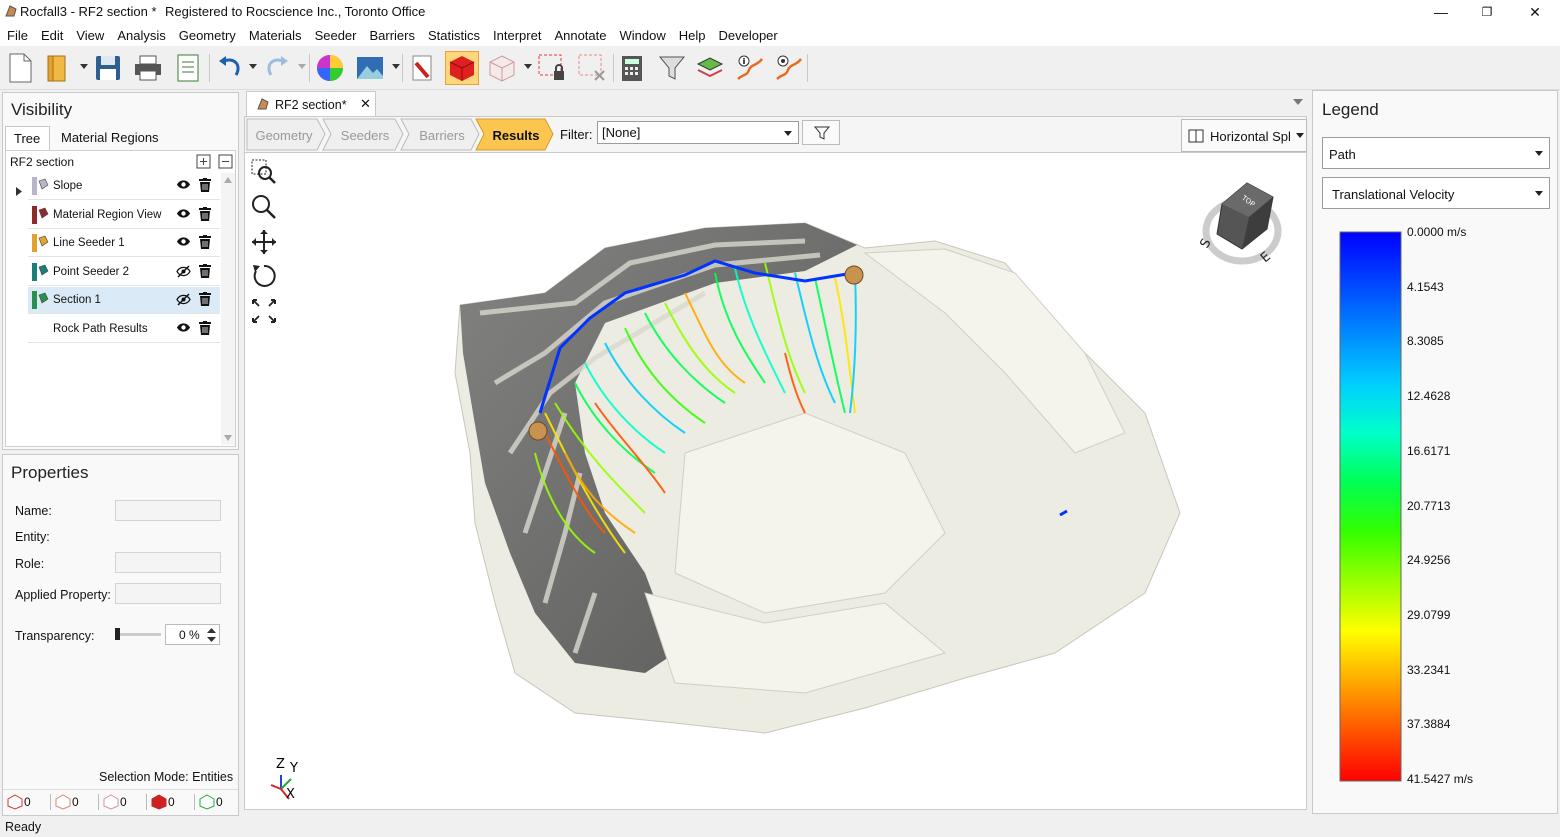 The width and height of the screenshot is (1560, 837). Describe the element at coordinates (1242, 224) in the screenshot. I see `view-cube: TOP S E` at that location.